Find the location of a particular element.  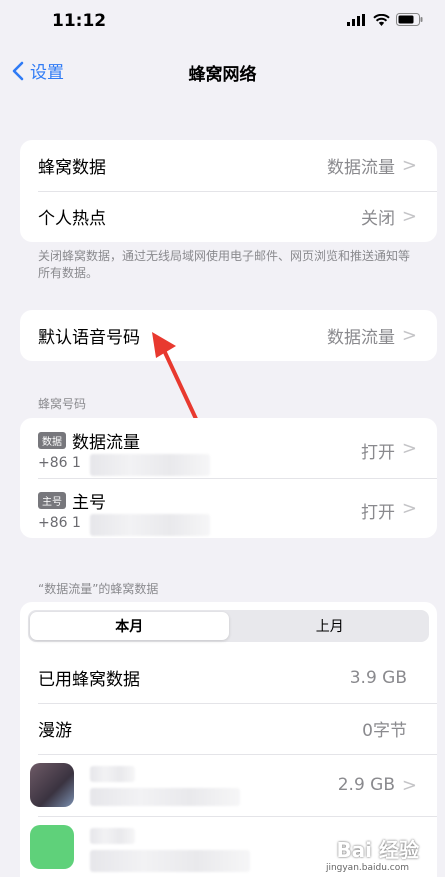

cellular-footnote: 关闭蜂窝数据，通过无线局域网使用电子邮件、网页浏览和推送通知等所有数据。 is located at coordinates (224, 264).